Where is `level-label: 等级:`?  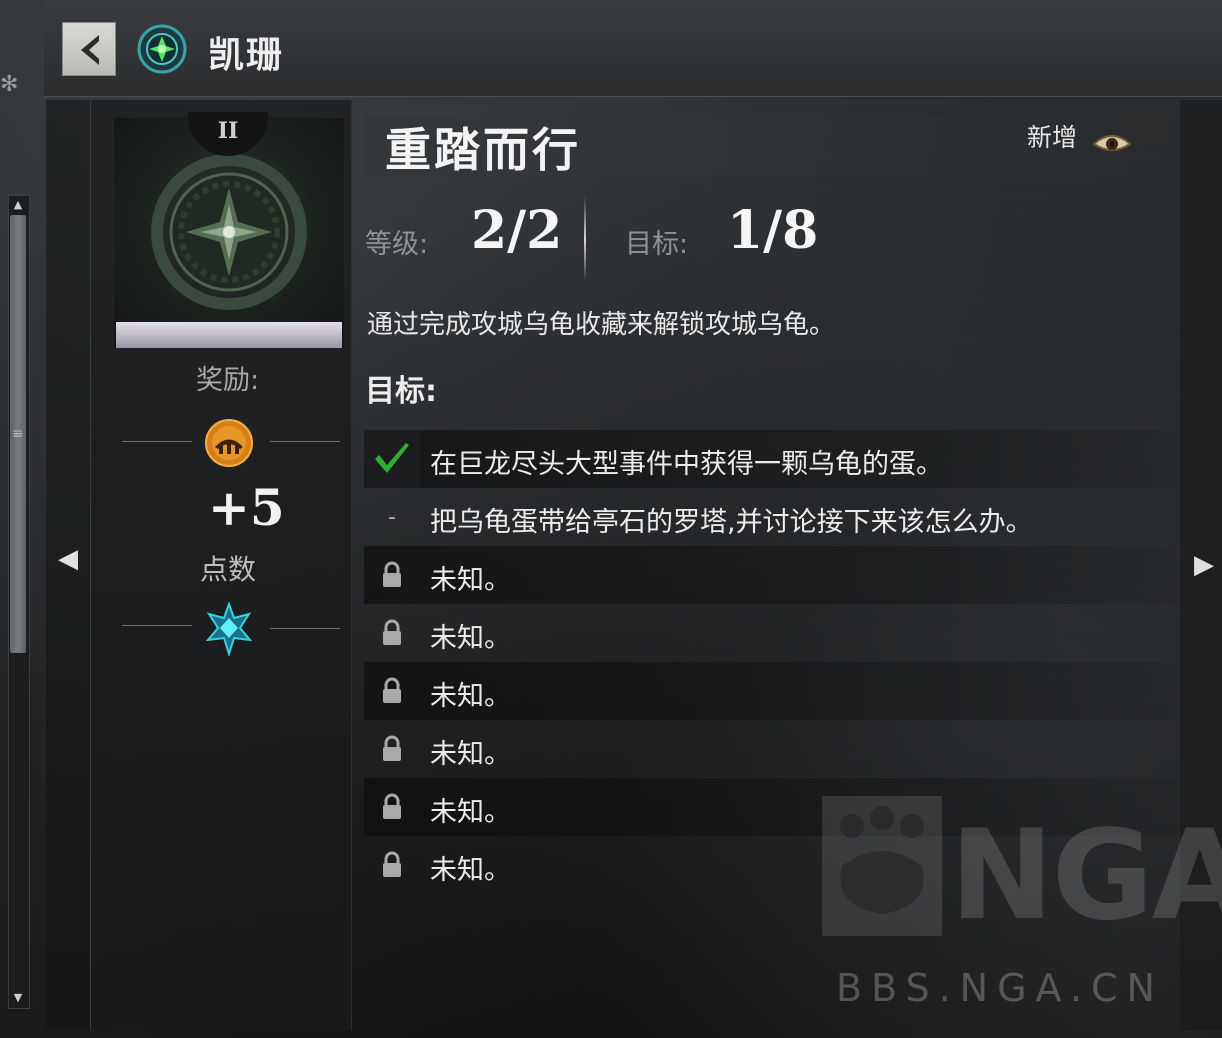
level-label: 等级: is located at coordinates (397, 244).